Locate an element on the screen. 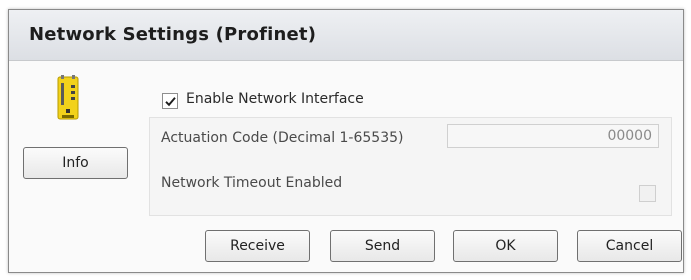 The height and width of the screenshot is (280, 691). checkmark-icon is located at coordinates (170, 102).